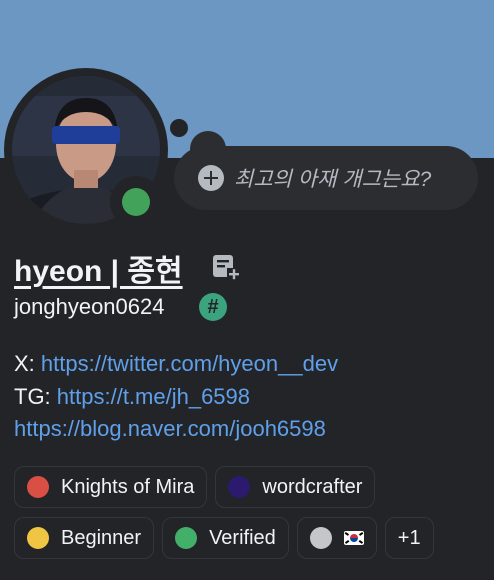  Describe the element at coordinates (179, 128) in the screenshot. I see `status-bubble-dot-small` at that location.